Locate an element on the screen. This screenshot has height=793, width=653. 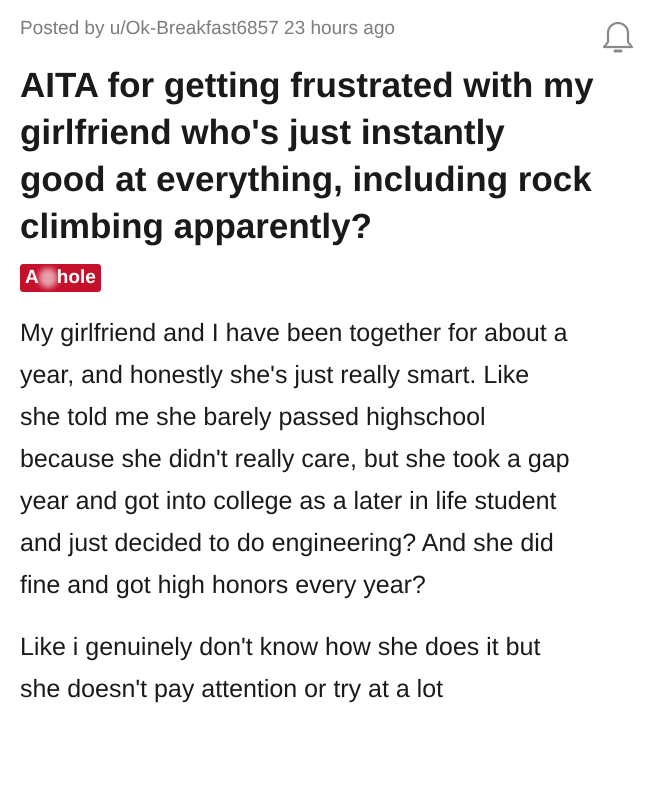
flair-tag: A hole is located at coordinates (60, 278).